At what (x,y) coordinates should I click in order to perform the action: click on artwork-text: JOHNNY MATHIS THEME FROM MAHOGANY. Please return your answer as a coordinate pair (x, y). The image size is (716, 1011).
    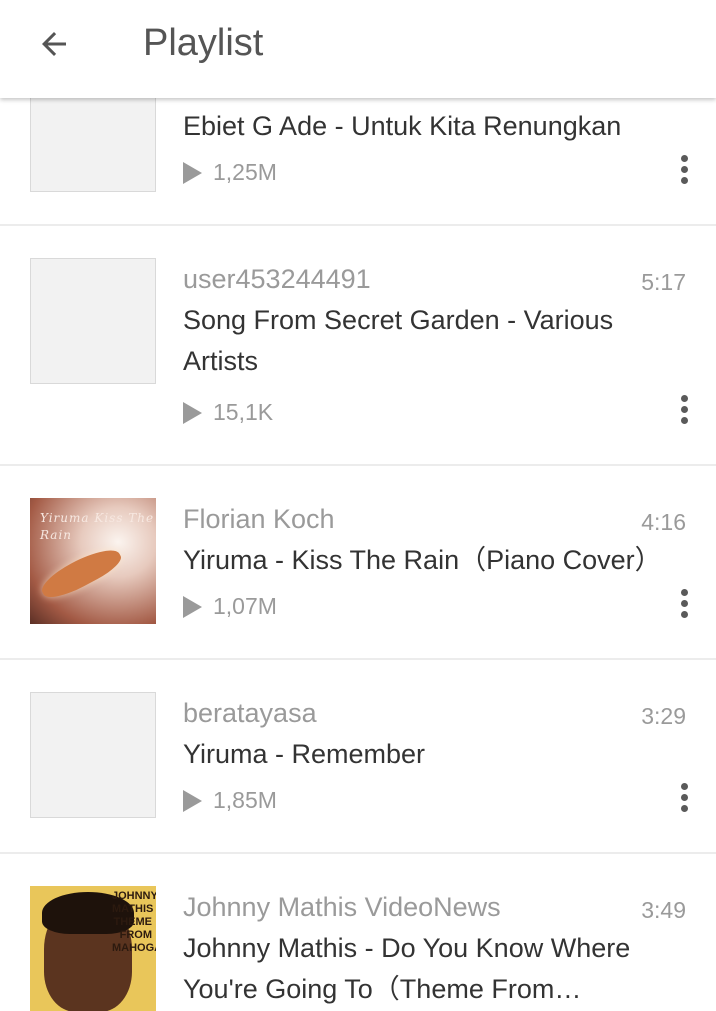
    Looking at the image, I should click on (134, 922).